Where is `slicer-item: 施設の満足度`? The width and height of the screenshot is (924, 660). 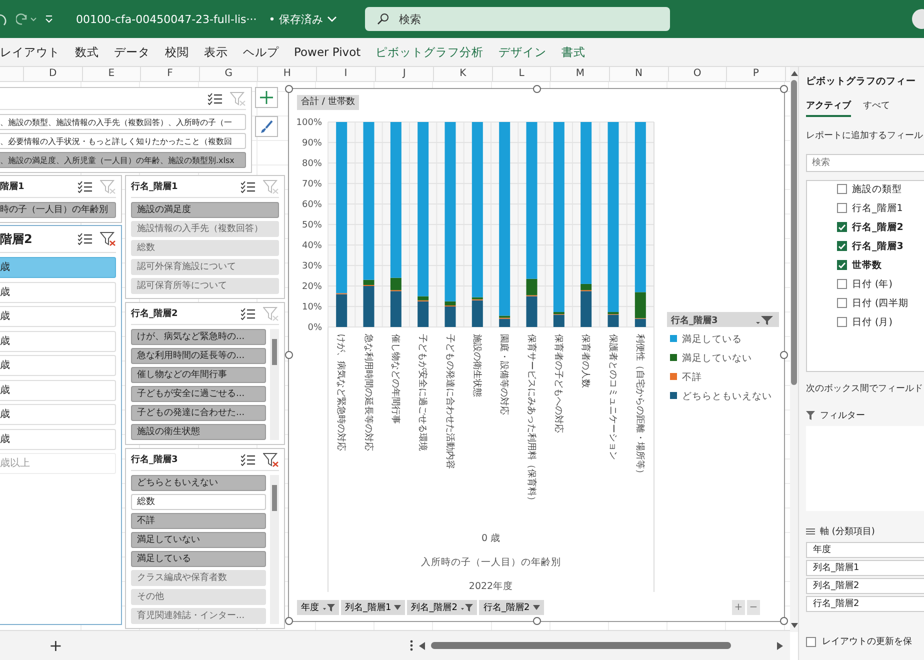 slicer-item: 施設の満足度 is located at coordinates (205, 210).